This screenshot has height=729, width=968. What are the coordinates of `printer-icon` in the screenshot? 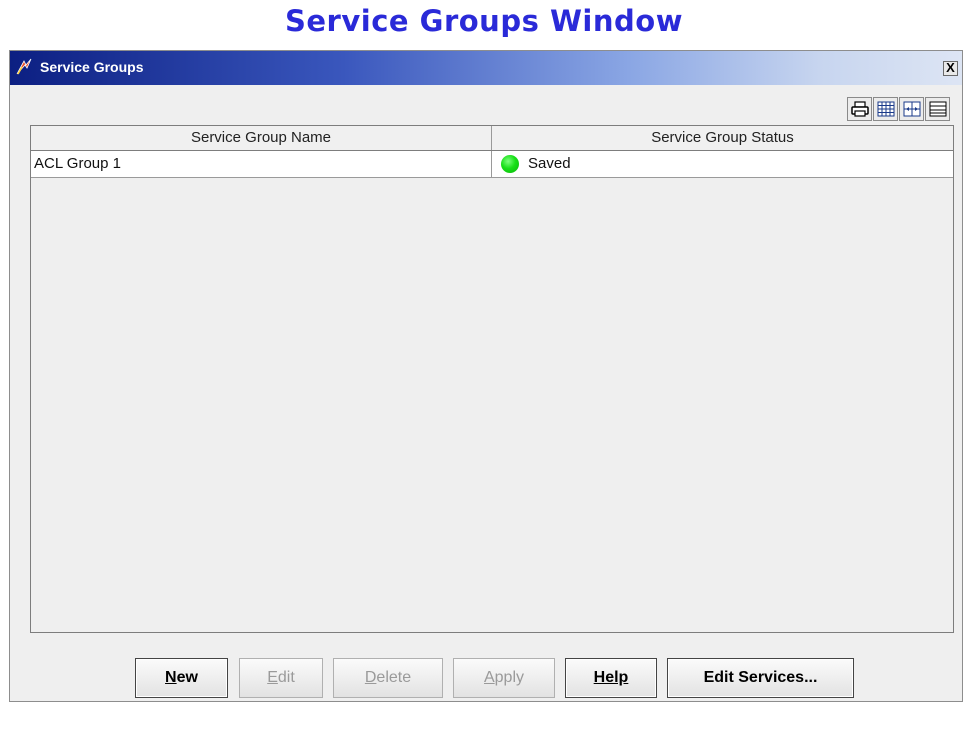 It's located at (859, 109).